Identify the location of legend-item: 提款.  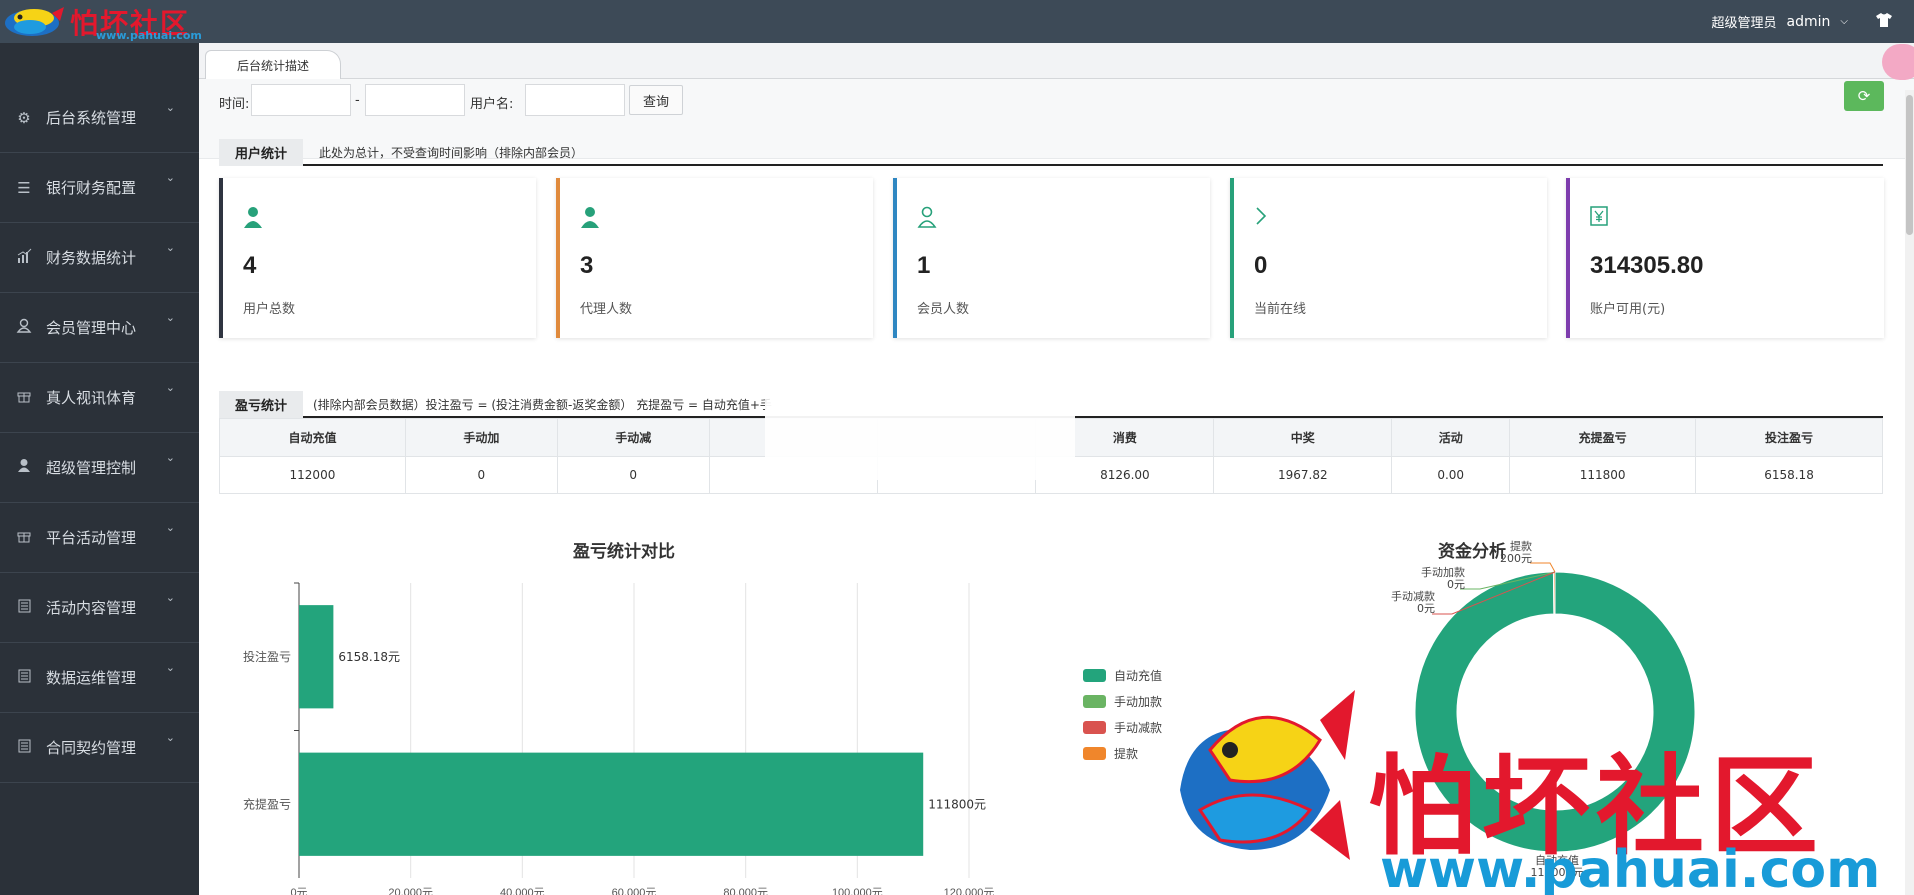
(1122, 753).